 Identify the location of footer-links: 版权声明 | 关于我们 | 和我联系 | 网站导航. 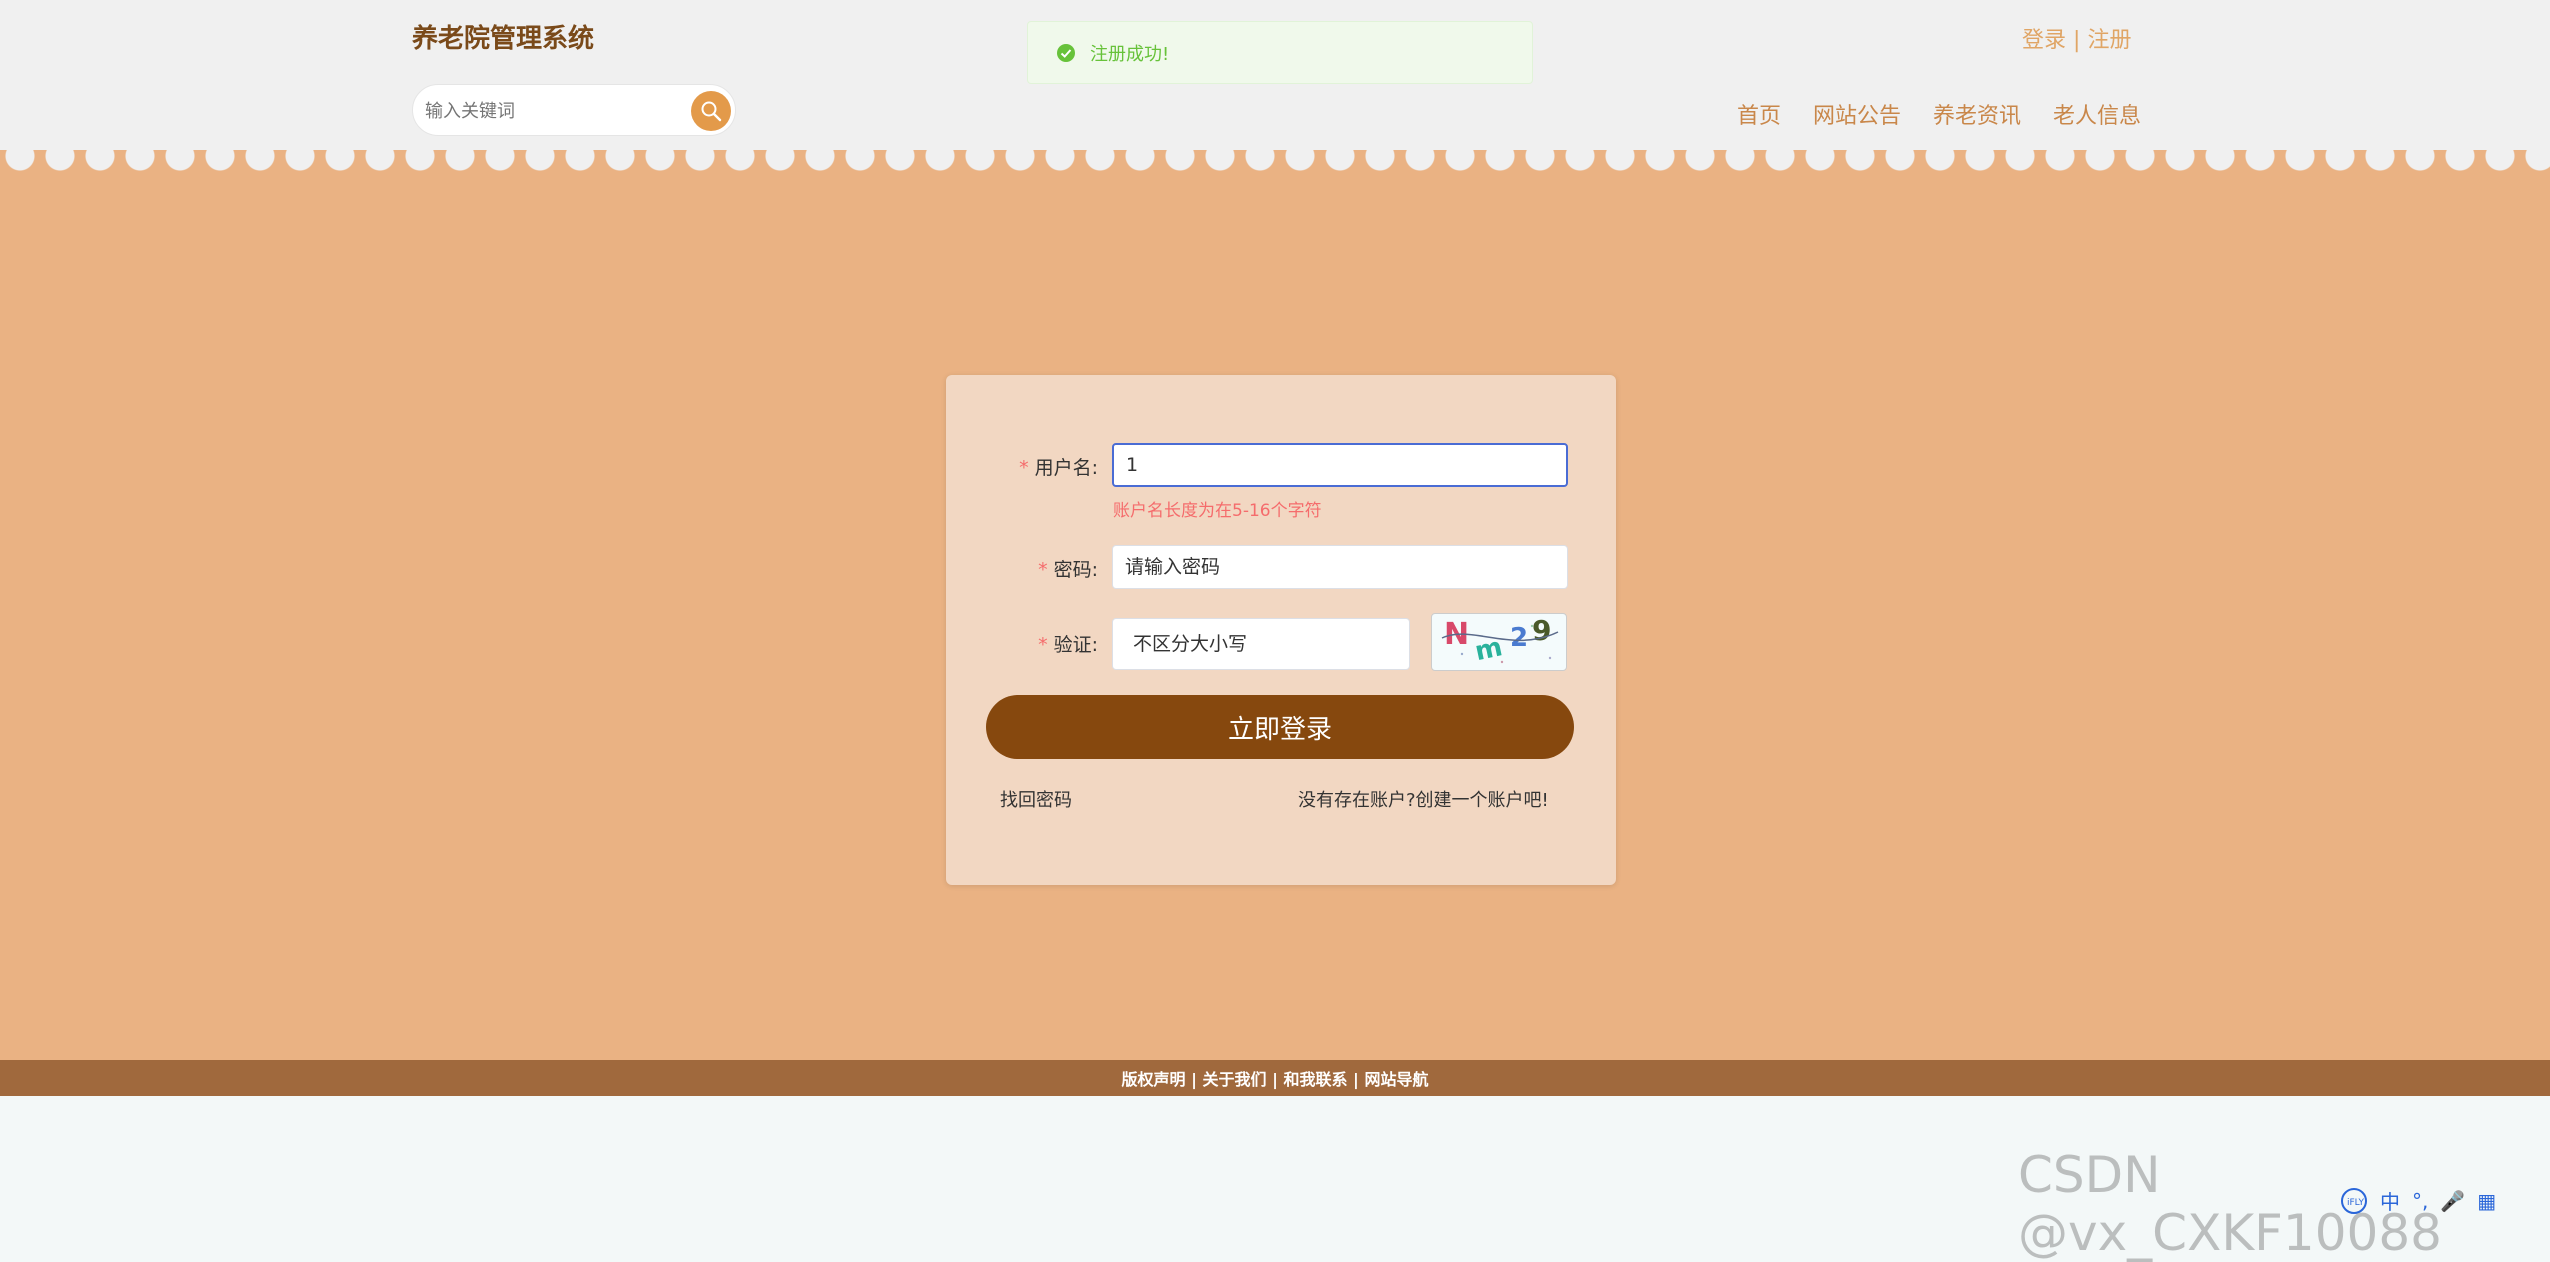
(1275, 1078).